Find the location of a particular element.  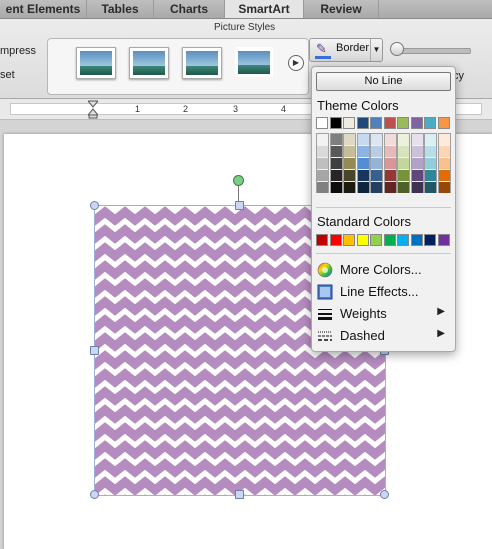

indent-marker-icon is located at coordinates (93, 109).